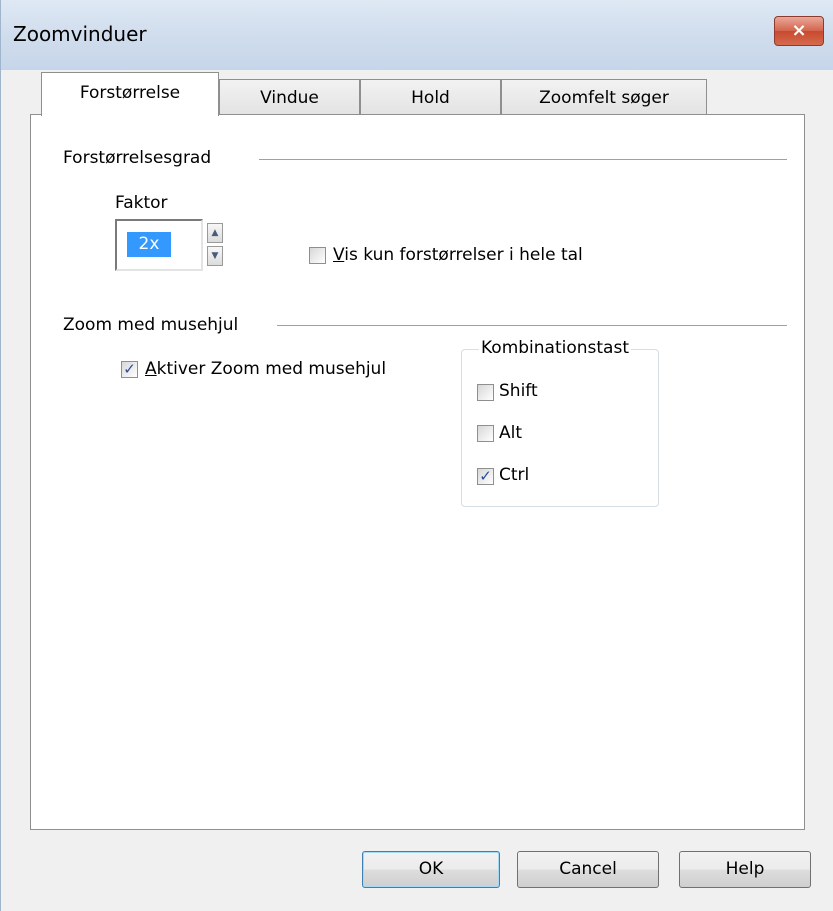  What do you see at coordinates (151, 369) in the screenshot?
I see `mnemonic: A` at bounding box center [151, 369].